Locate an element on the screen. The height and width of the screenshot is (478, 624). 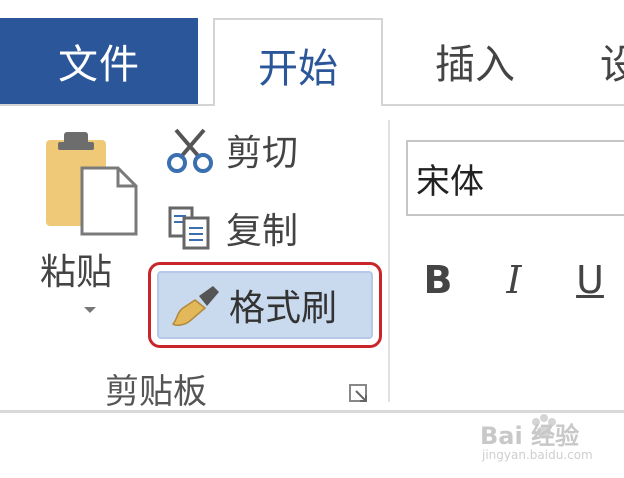
paste-icon is located at coordinates (90, 183).